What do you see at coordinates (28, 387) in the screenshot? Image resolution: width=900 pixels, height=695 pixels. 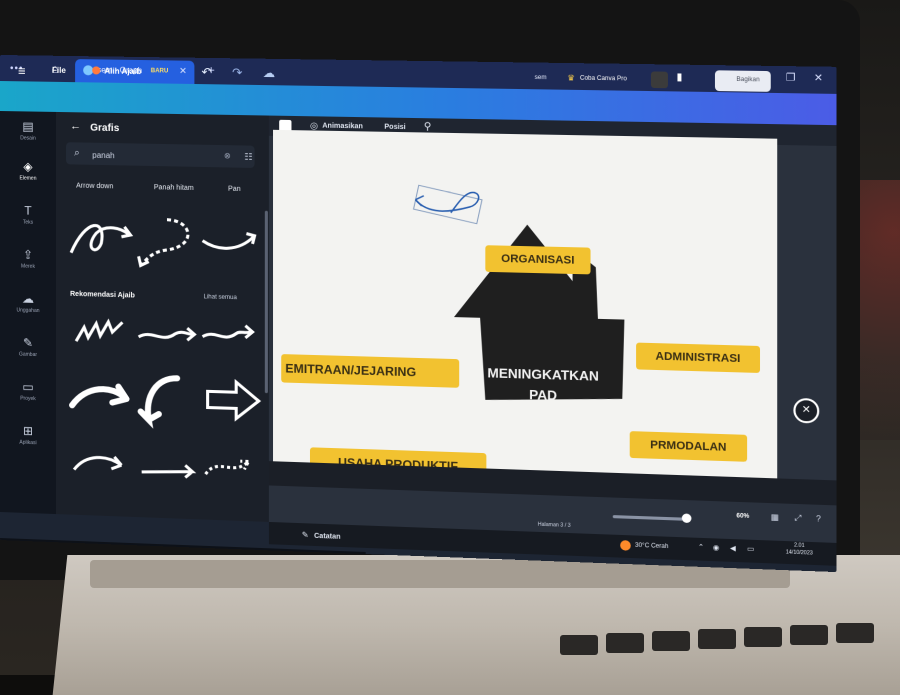 I see `folder-icon: ▭` at bounding box center [28, 387].